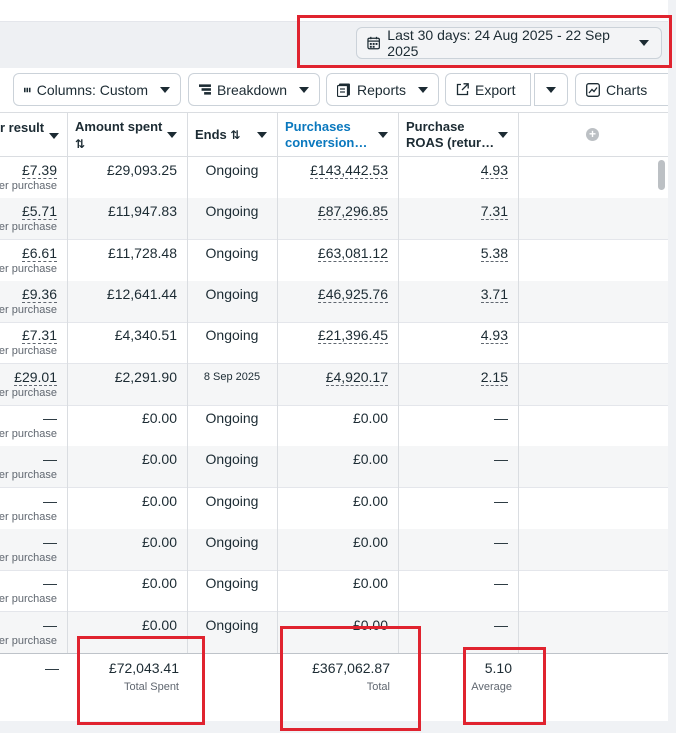 Image resolution: width=676 pixels, height=733 pixels. I want to click on amount-spent-cell-value: £0.00, so click(159, 541).